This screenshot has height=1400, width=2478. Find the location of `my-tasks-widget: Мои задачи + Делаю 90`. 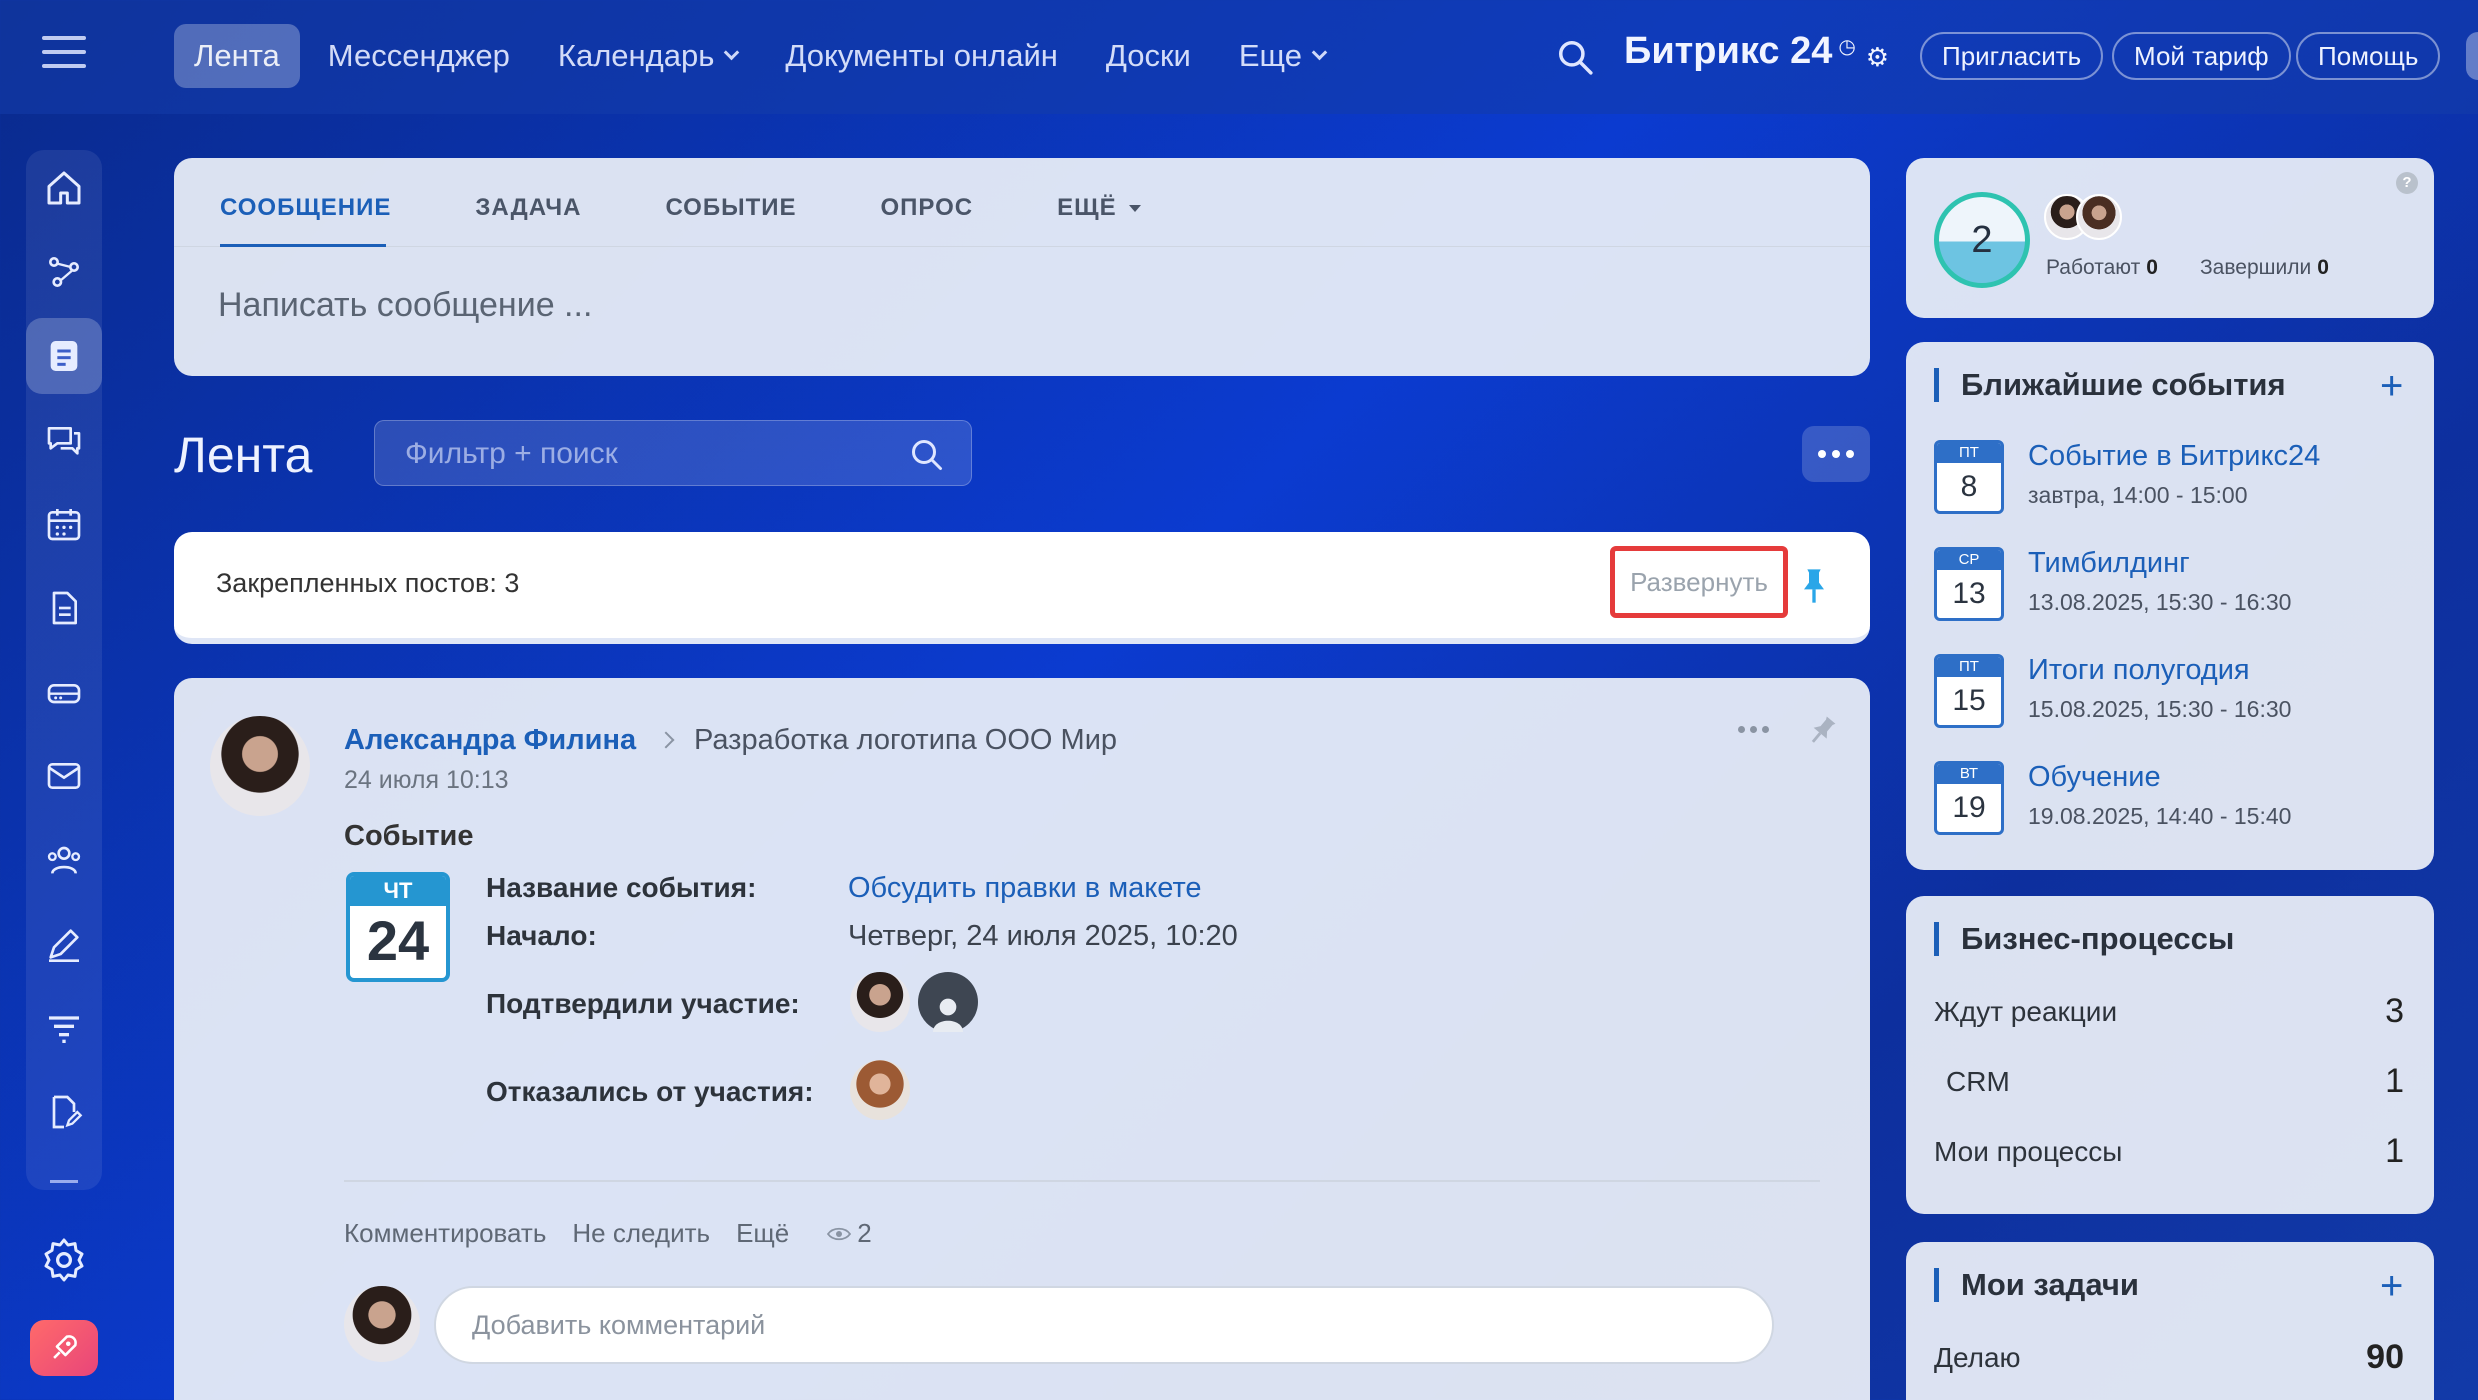

my-tasks-widget: Мои задачи + Делаю 90 is located at coordinates (2170, 1321).